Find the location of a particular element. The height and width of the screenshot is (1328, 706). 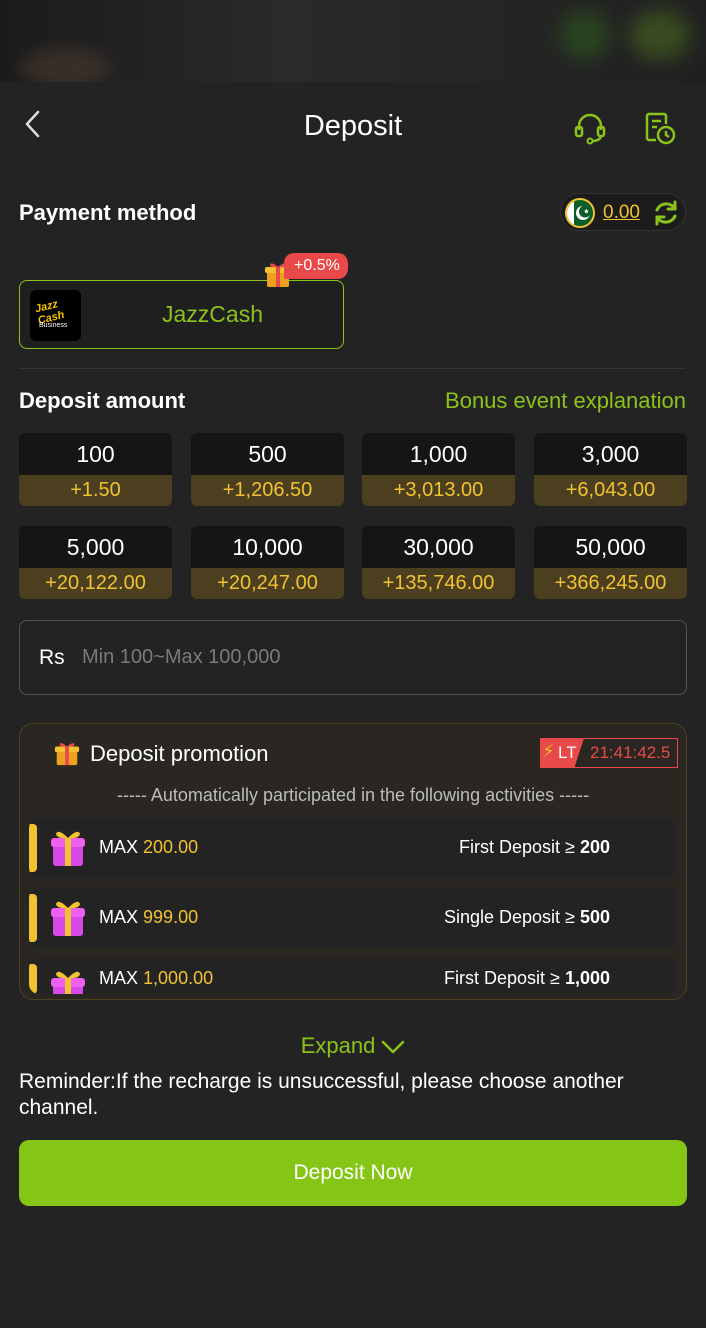

amount-option: 10,000 +20,247.00 is located at coordinates (267, 562).